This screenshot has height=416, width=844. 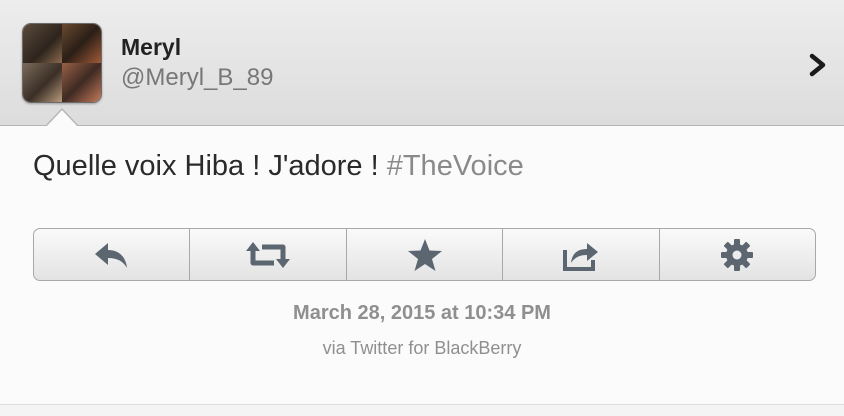 What do you see at coordinates (62, 118) in the screenshot?
I see `header-pointer` at bounding box center [62, 118].